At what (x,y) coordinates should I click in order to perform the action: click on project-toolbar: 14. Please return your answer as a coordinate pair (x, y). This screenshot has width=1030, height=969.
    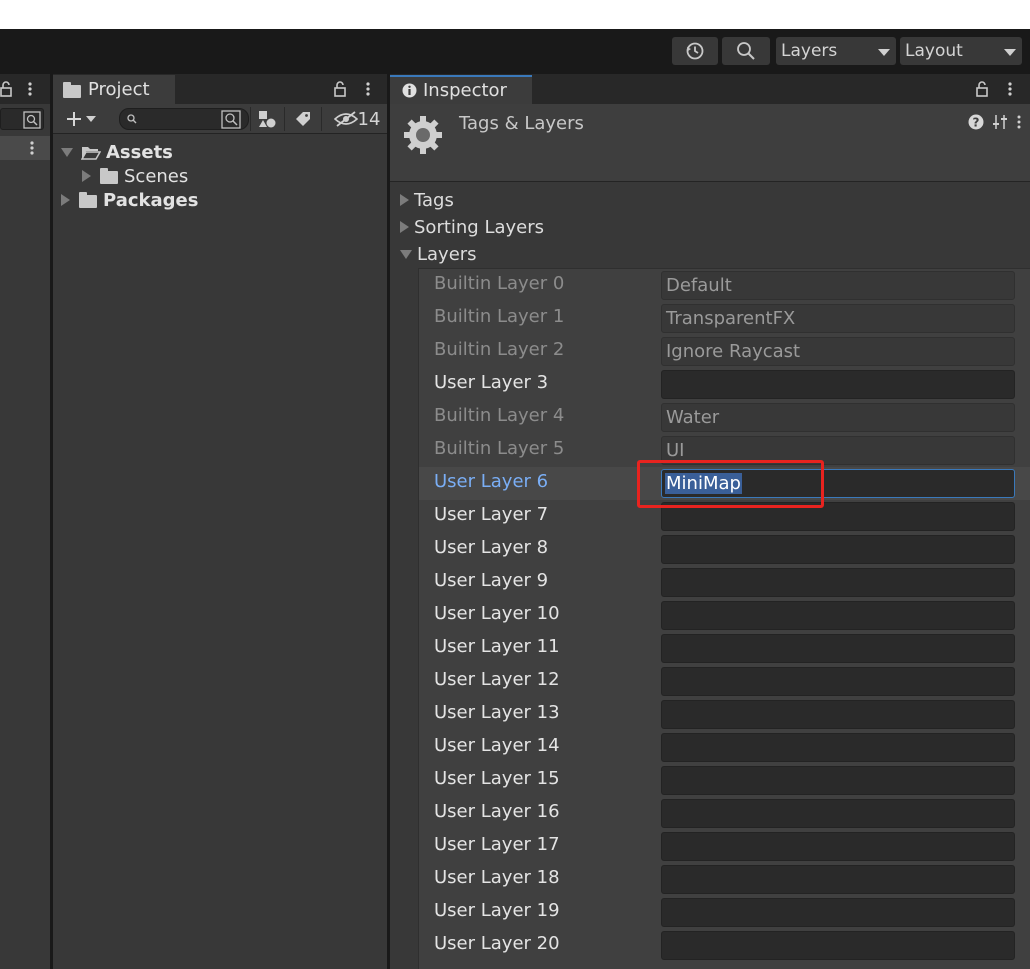
    Looking at the image, I should click on (220, 119).